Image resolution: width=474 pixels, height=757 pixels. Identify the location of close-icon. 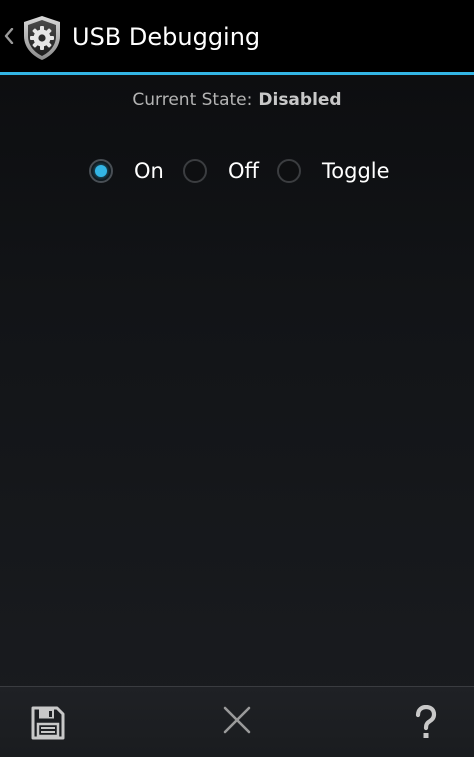
(237, 720).